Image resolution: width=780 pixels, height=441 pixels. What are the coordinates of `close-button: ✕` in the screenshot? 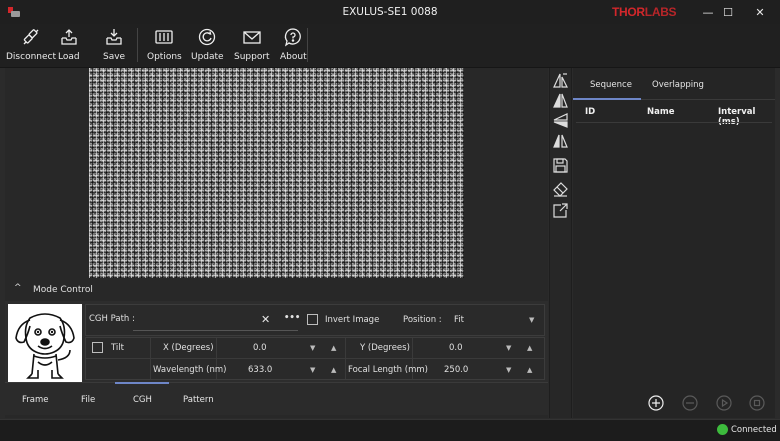 It's located at (760, 12).